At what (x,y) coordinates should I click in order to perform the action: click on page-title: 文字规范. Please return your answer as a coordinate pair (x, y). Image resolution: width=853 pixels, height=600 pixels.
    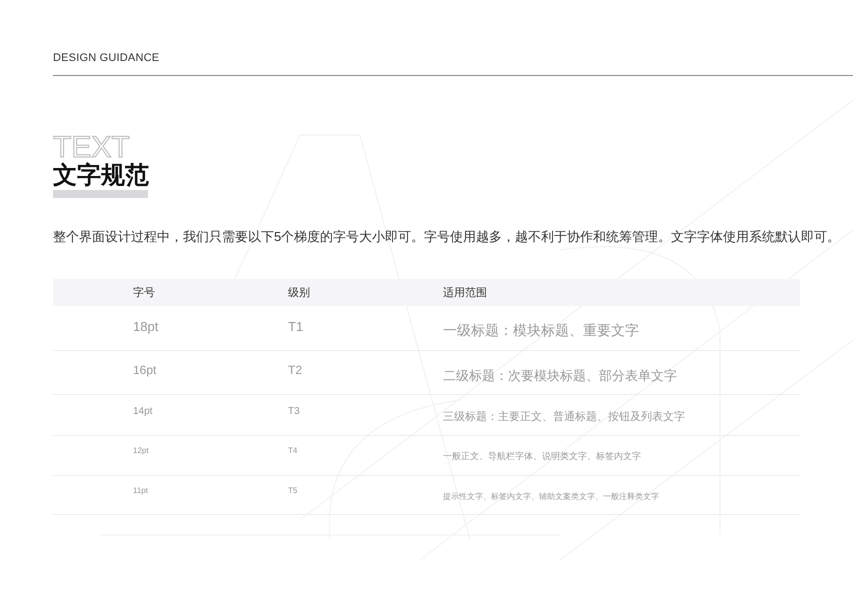
    Looking at the image, I should click on (101, 176).